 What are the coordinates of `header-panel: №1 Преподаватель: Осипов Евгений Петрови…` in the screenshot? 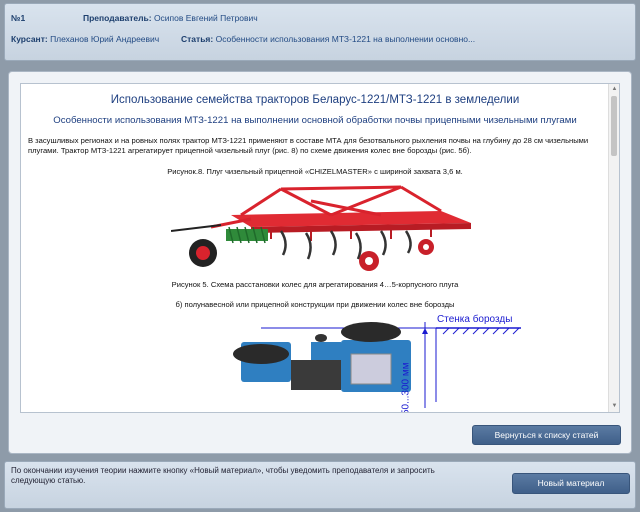 It's located at (320, 32).